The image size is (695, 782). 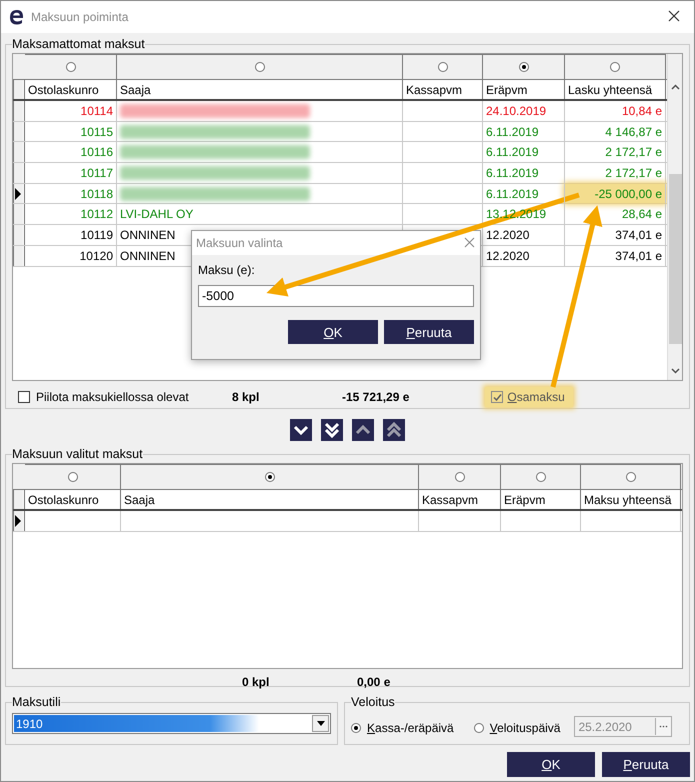 I want to click on check-icon, so click(x=497, y=397).